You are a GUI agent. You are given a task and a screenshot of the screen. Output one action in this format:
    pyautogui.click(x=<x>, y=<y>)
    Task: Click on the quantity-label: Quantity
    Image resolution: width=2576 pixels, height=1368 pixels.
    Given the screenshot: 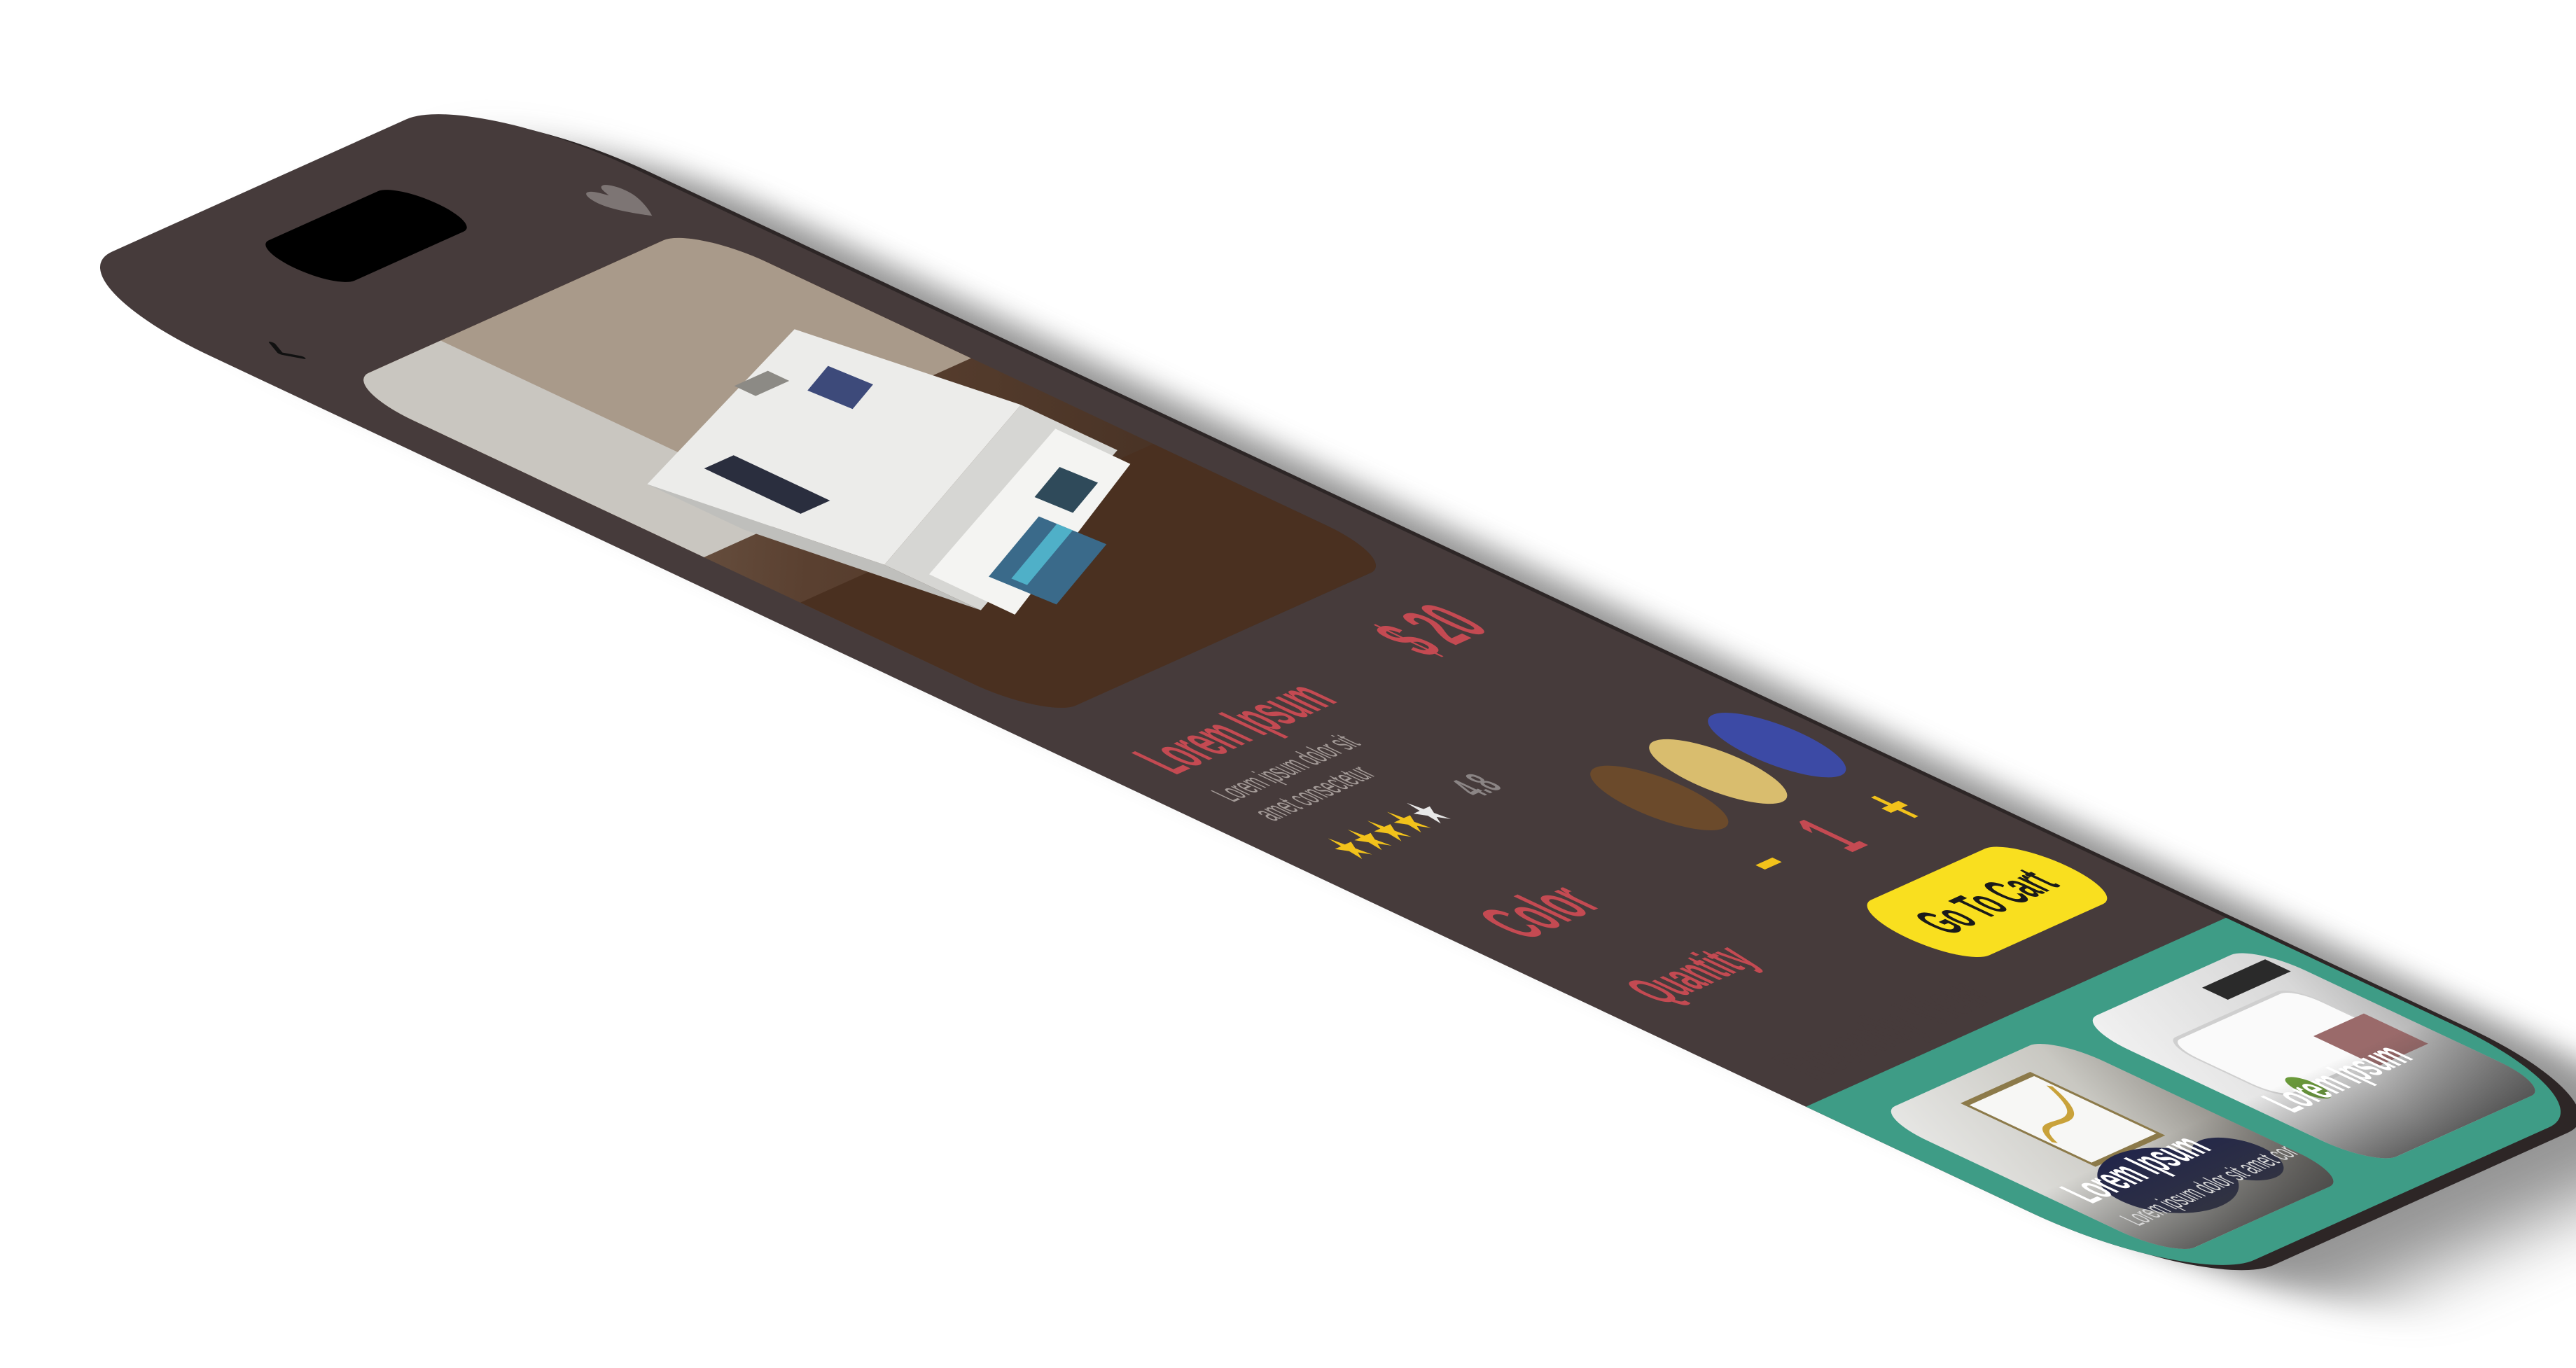 What is the action you would take?
    pyautogui.click(x=1690, y=974)
    